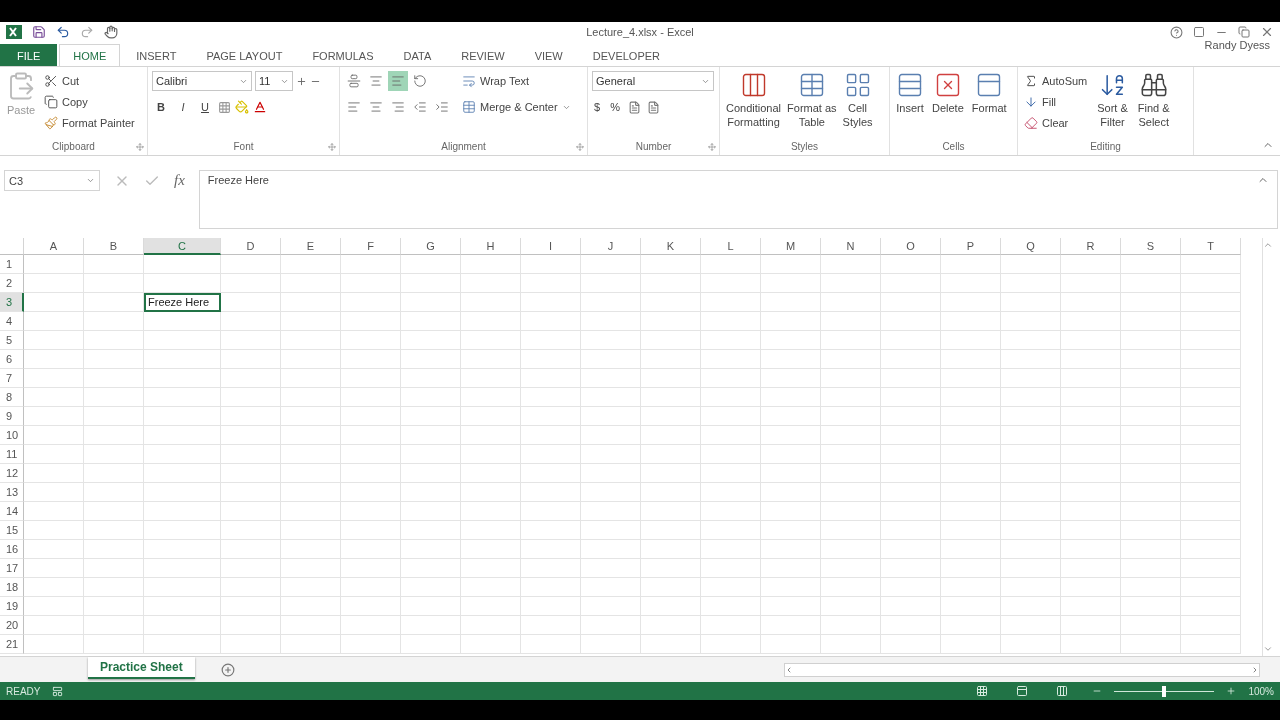  What do you see at coordinates (202, 81) in the screenshot?
I see `font-name-field: Calibri` at bounding box center [202, 81].